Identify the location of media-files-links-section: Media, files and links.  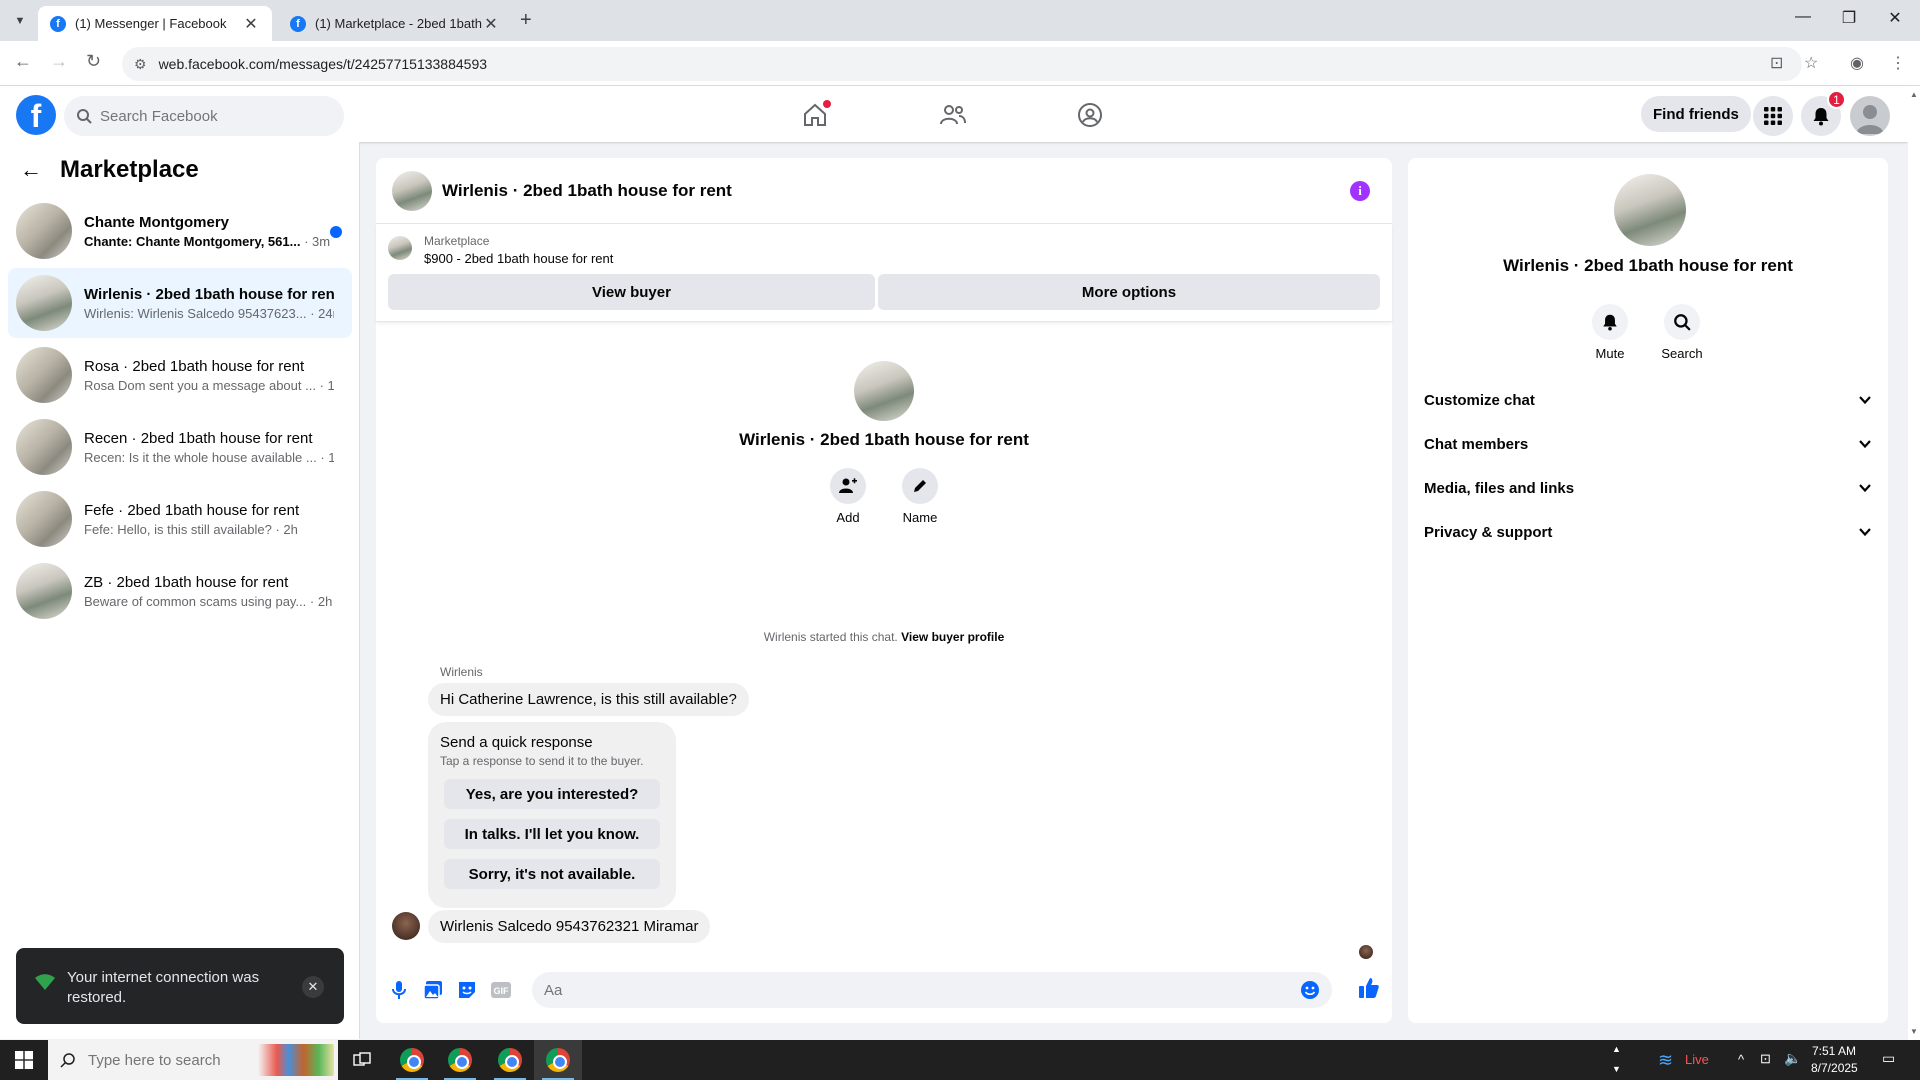
(1648, 488).